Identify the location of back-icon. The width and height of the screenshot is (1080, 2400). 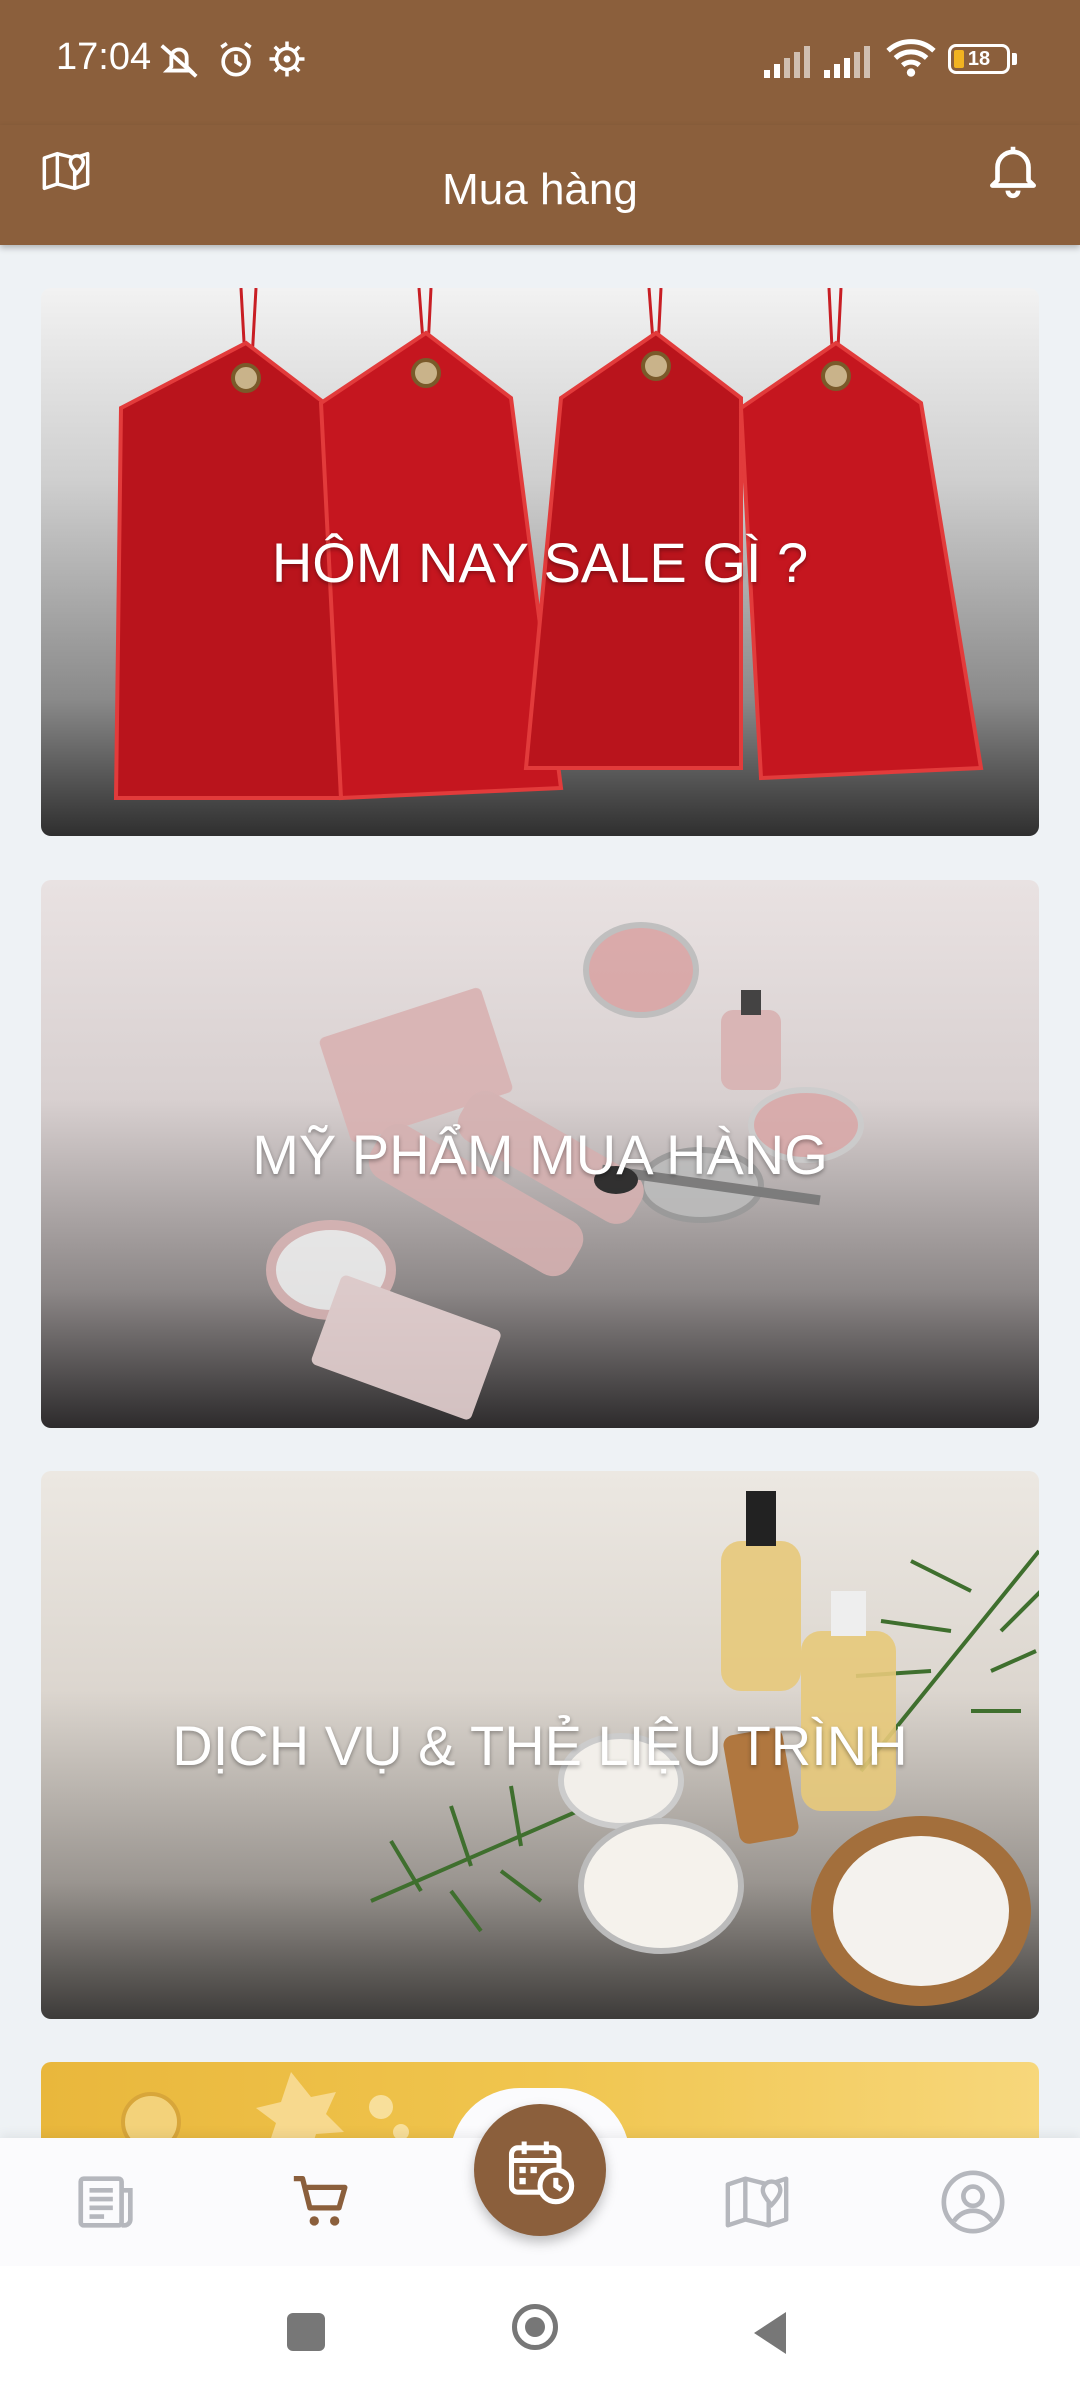
(770, 2333).